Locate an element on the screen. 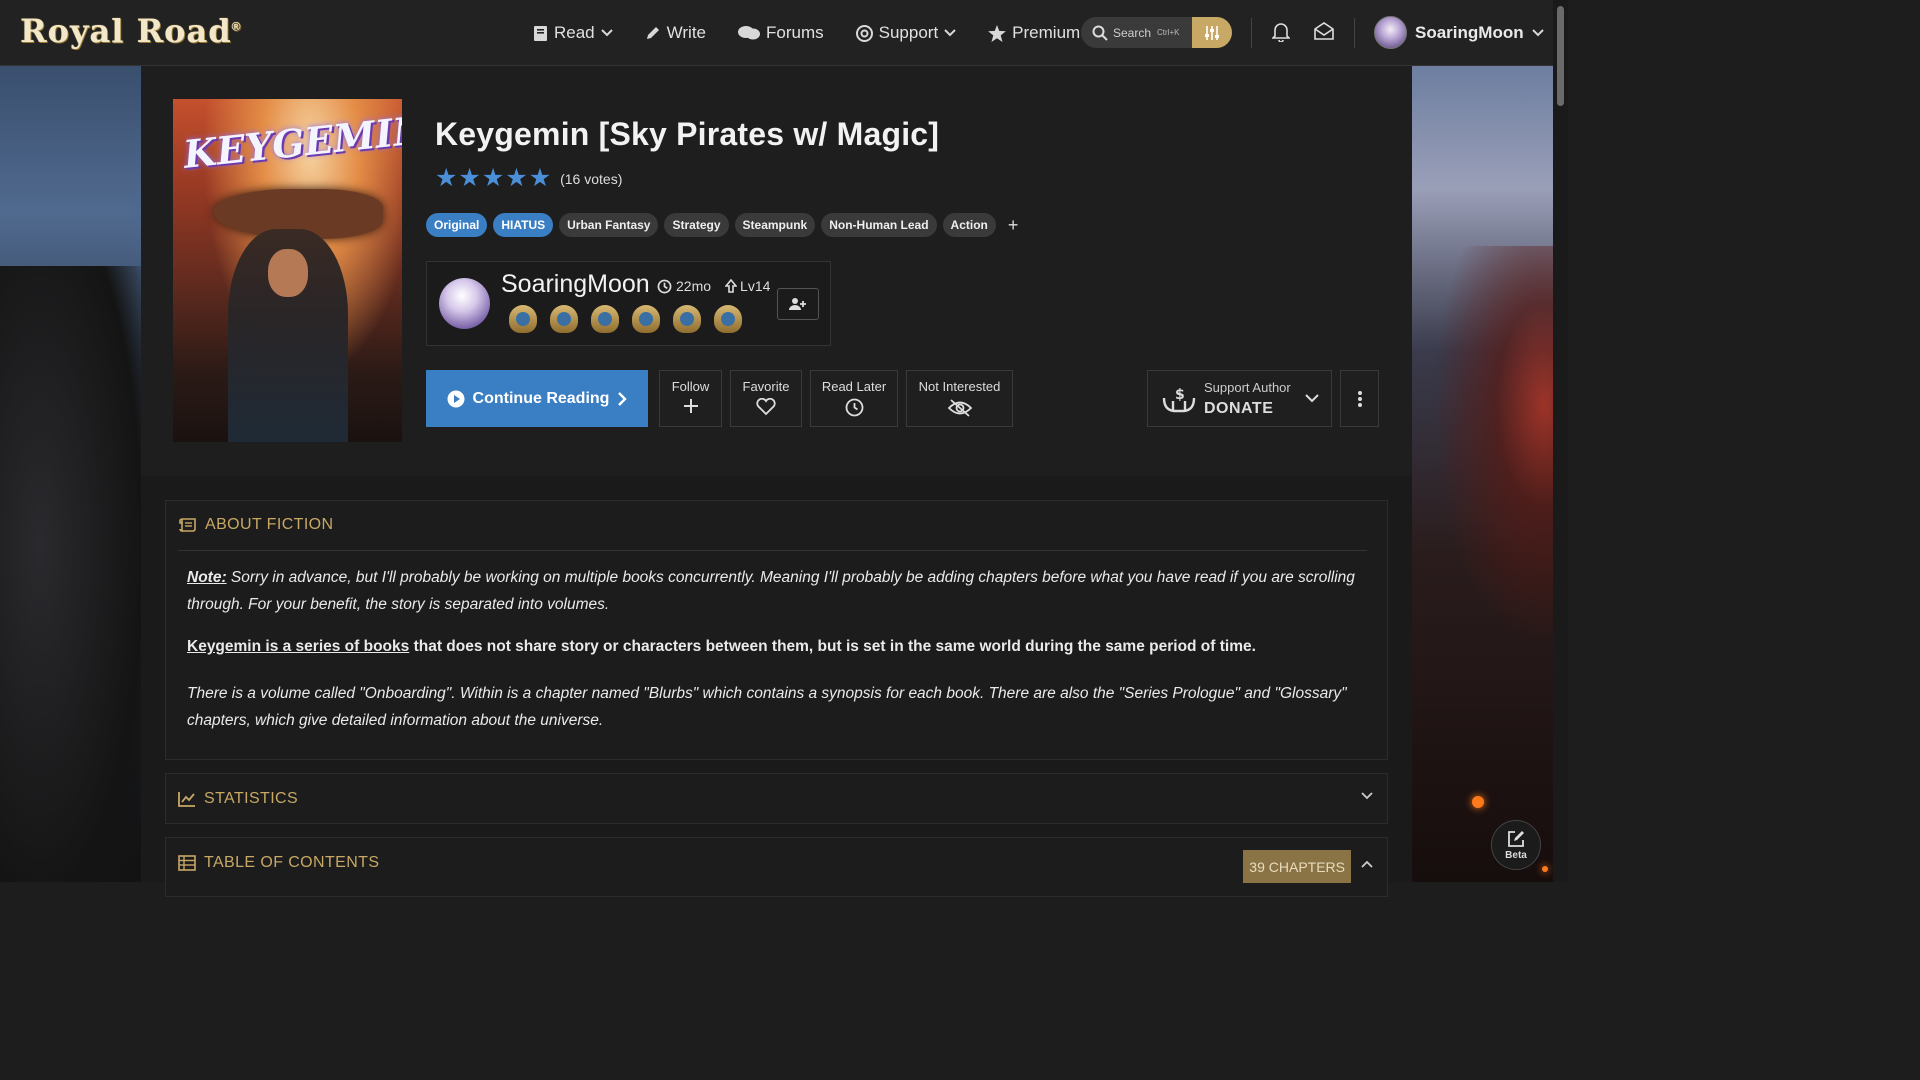 The image size is (1920, 1080). logo-text: Royal Road is located at coordinates (126, 31).